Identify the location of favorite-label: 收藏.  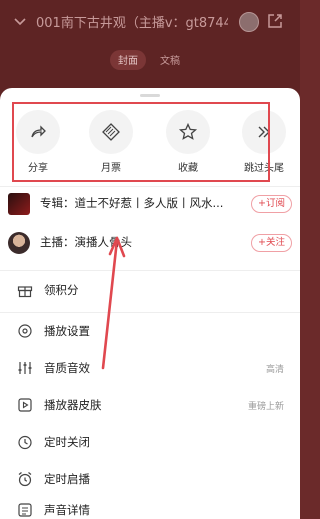
(188, 168).